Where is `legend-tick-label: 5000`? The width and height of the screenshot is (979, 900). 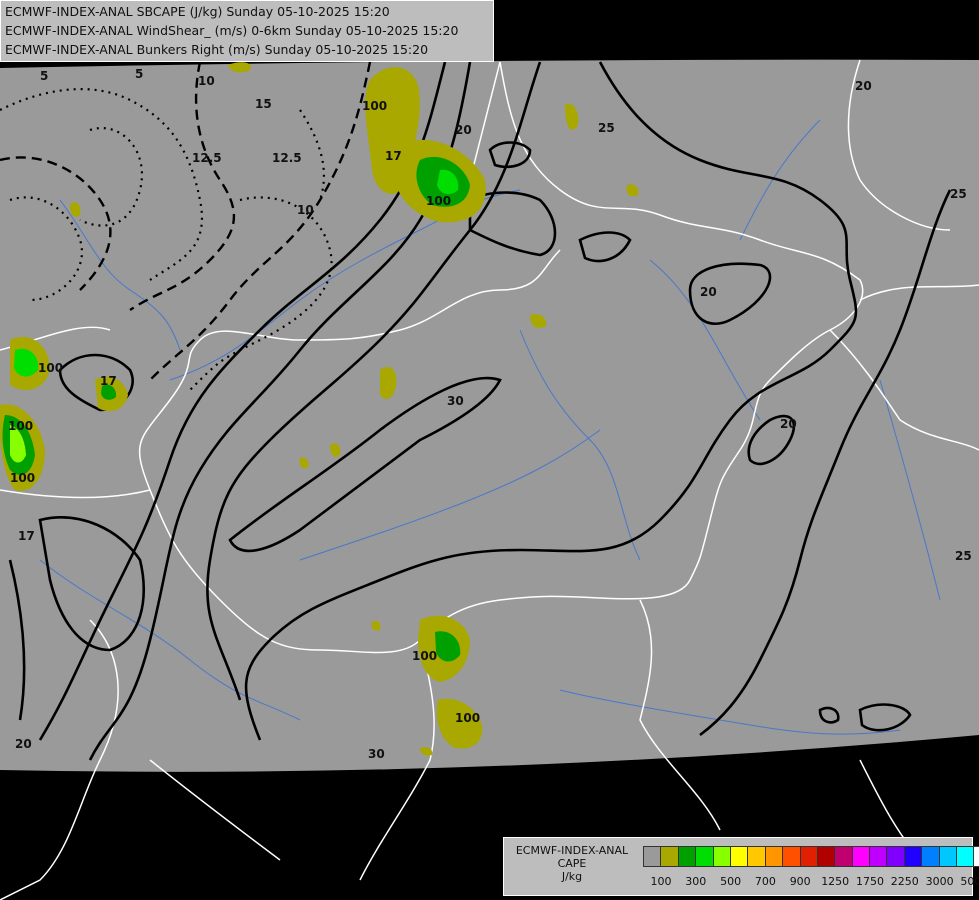
legend-tick-label: 5000 is located at coordinates (969, 881).